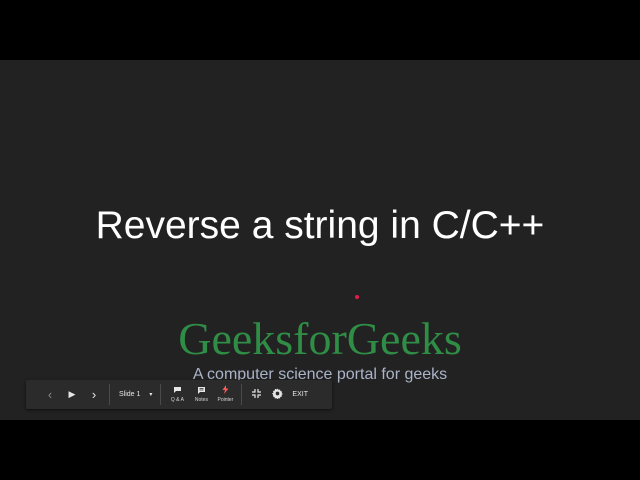 The image size is (640, 480). What do you see at coordinates (320, 225) in the screenshot?
I see `slide-title: Reverse a string in C/C++` at bounding box center [320, 225].